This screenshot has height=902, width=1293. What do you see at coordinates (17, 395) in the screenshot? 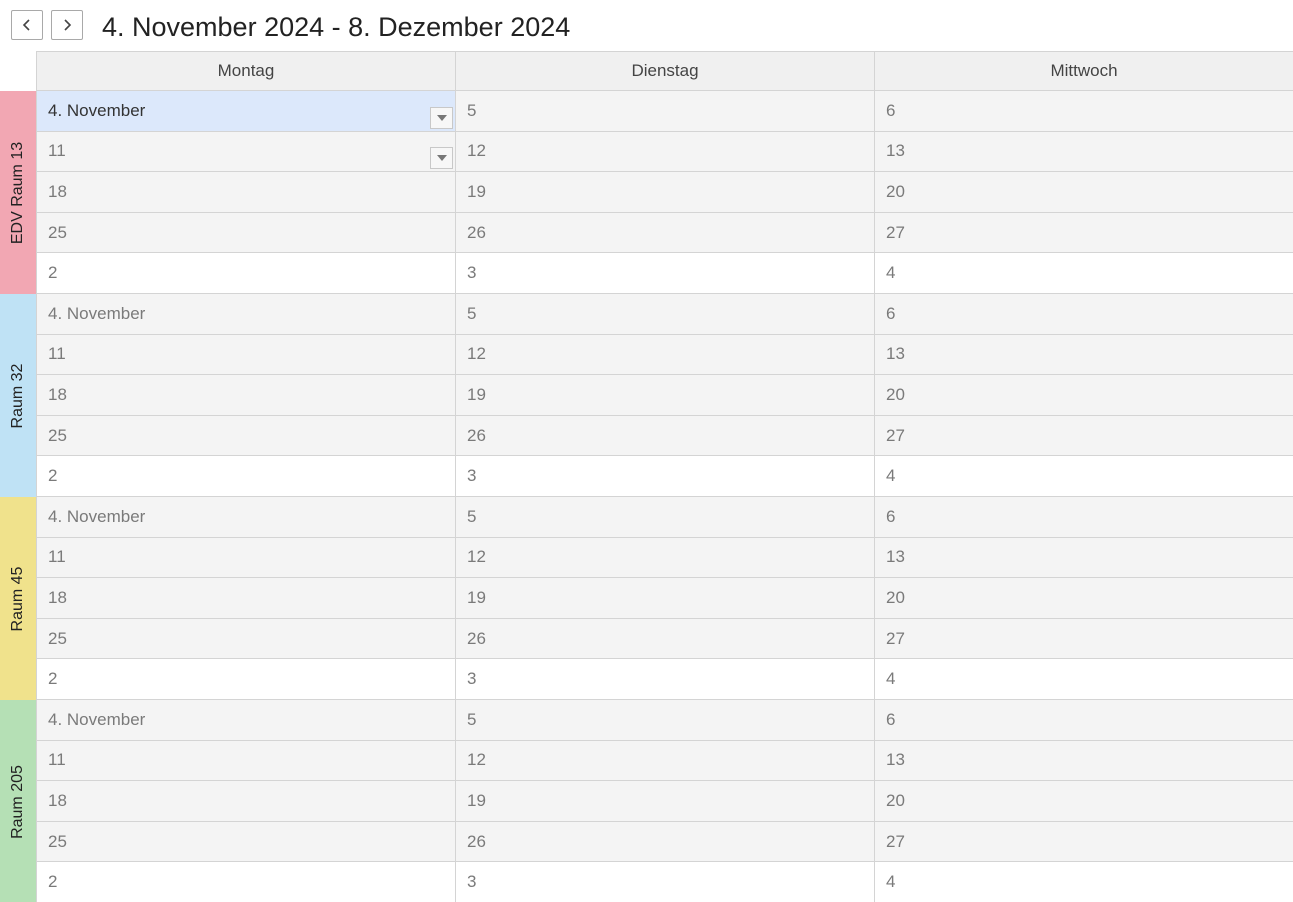
I see `resource-name: Raum 32` at bounding box center [17, 395].